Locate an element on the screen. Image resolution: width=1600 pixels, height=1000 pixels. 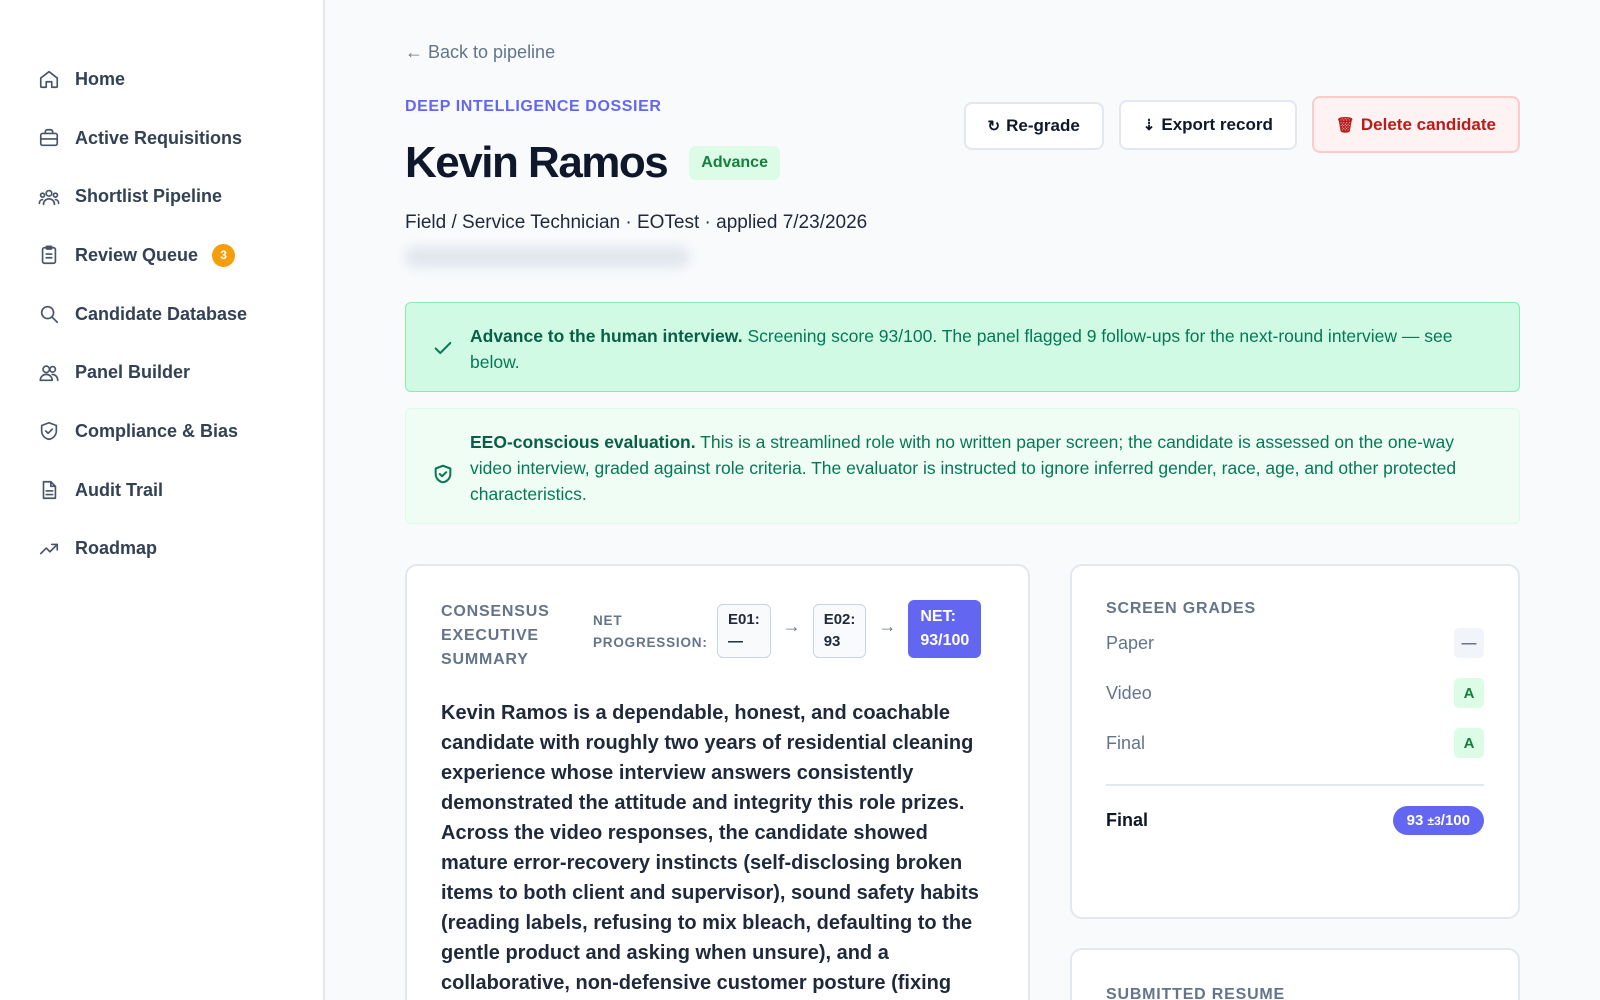
grades-divider is located at coordinates (1295, 785).